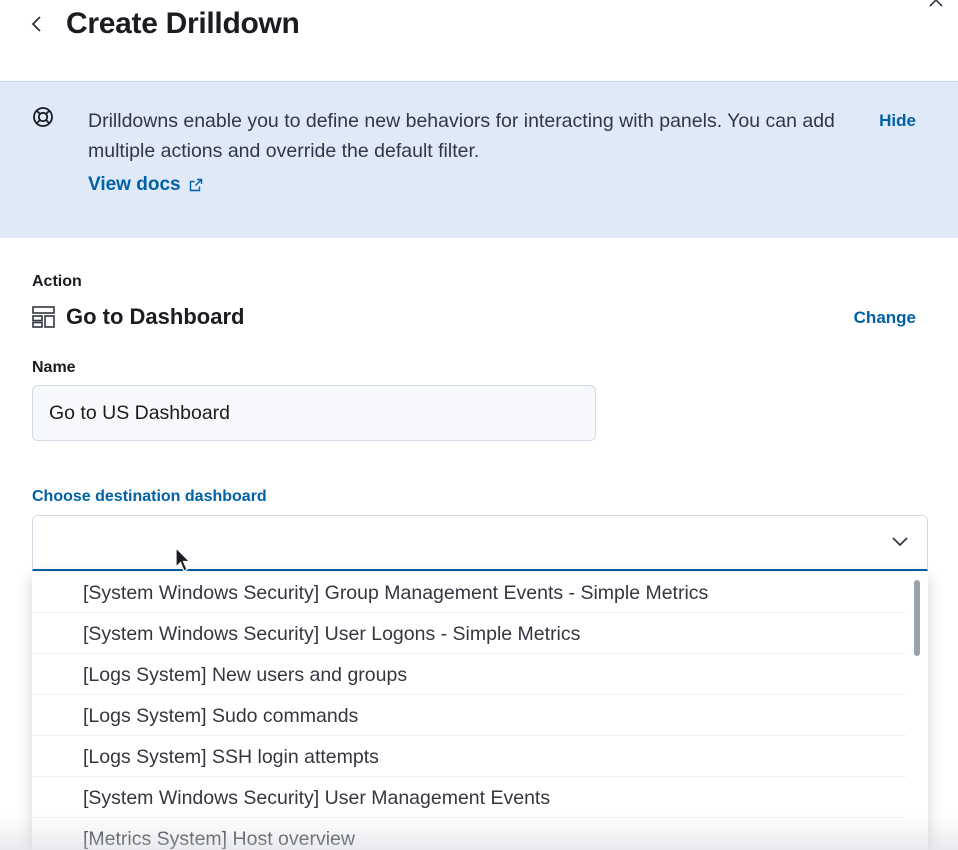  What do you see at coordinates (469, 674) in the screenshot?
I see `list-item: [Logs System] New users and groups` at bounding box center [469, 674].